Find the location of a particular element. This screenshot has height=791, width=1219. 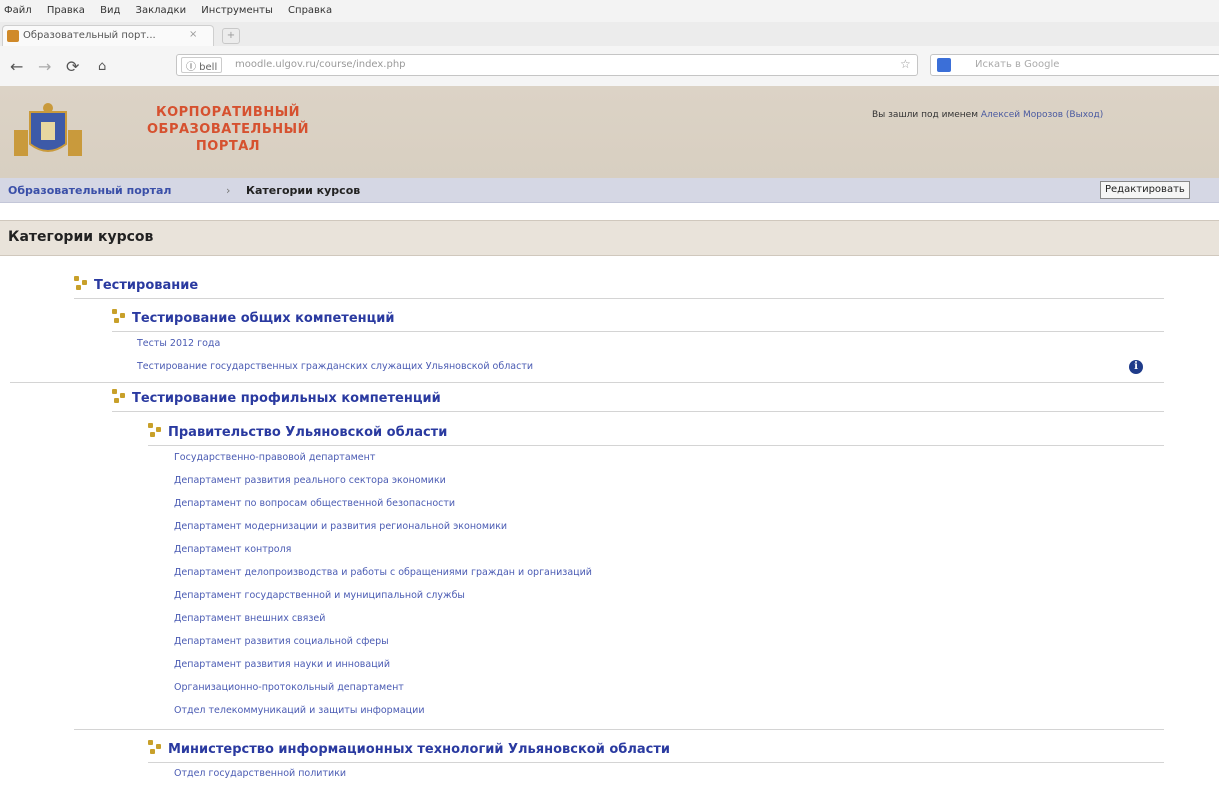

coat-of-arms-logo-icon is located at coordinates (48, 130).